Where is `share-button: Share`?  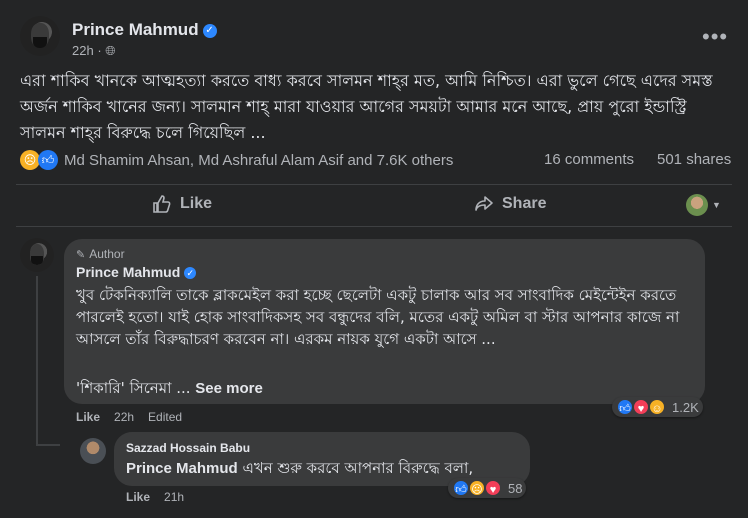 share-button: Share is located at coordinates (510, 204).